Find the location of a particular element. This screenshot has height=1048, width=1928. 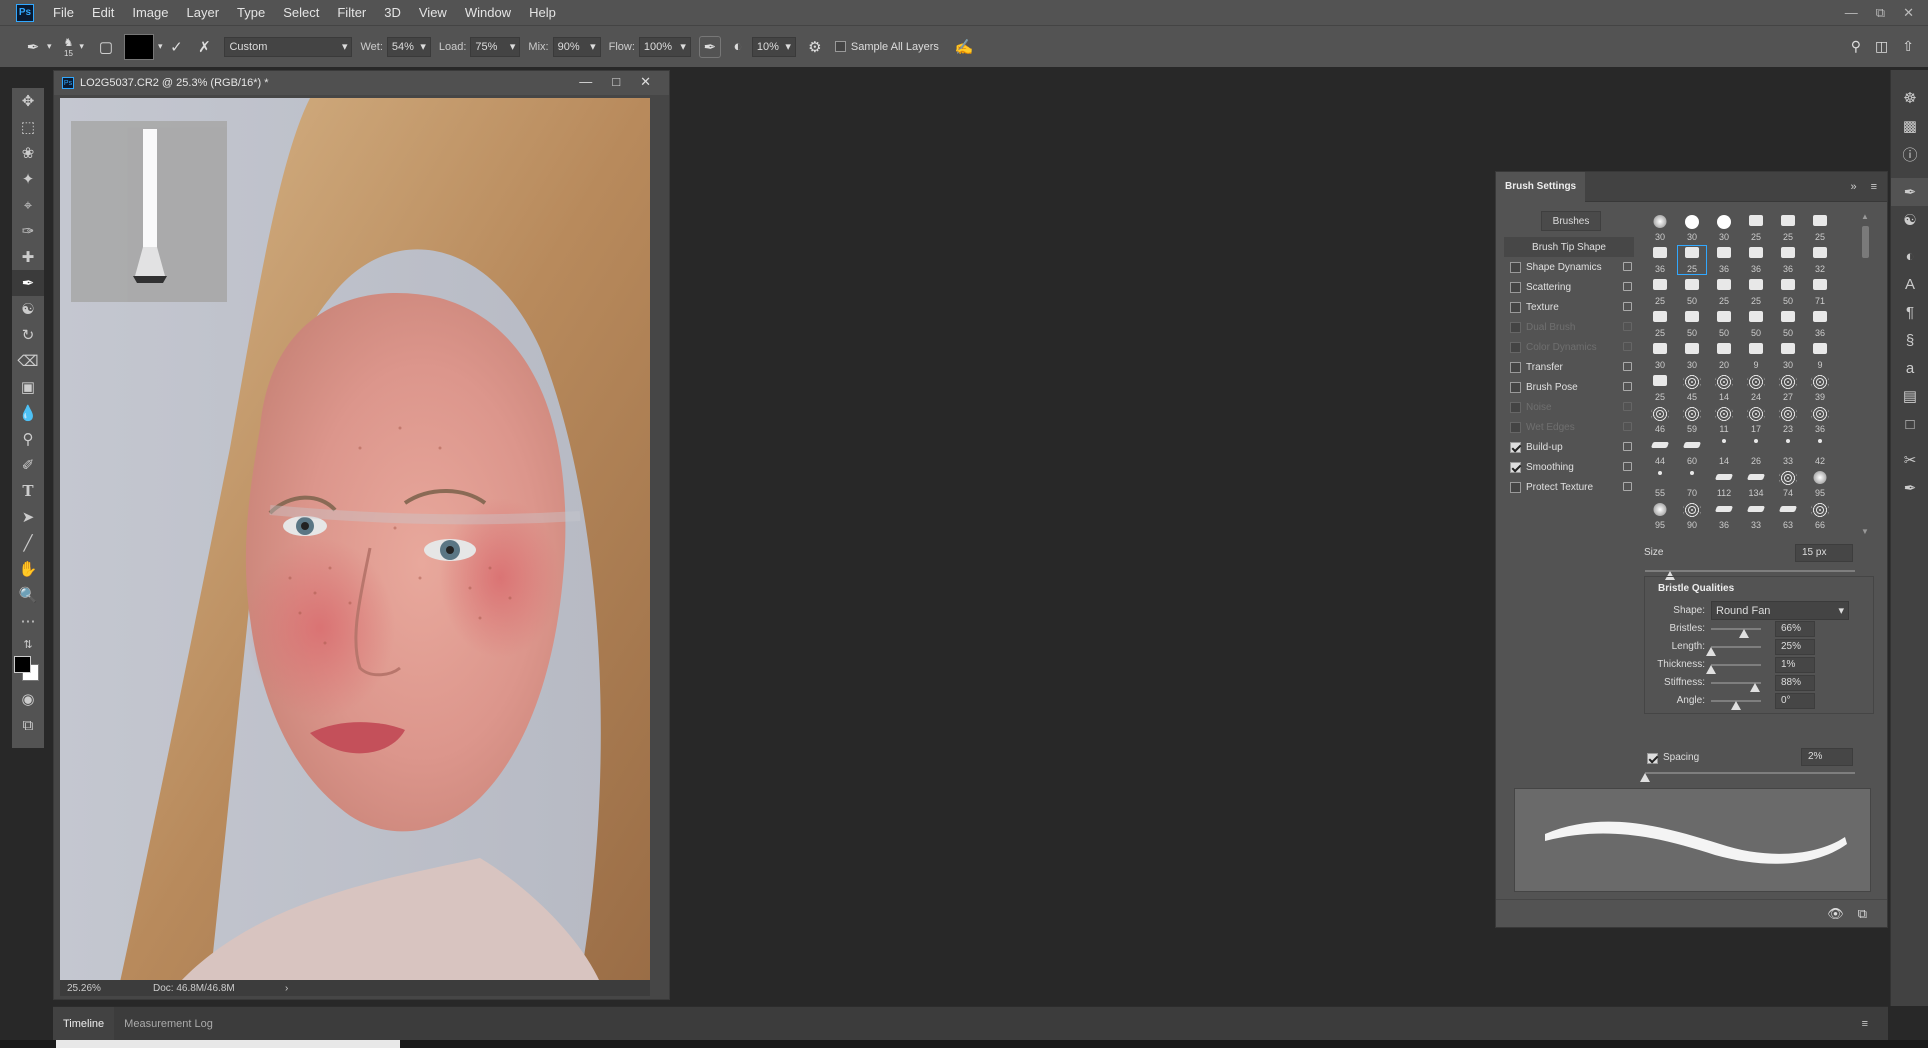

menu-window: Window is located at coordinates (488, 12).